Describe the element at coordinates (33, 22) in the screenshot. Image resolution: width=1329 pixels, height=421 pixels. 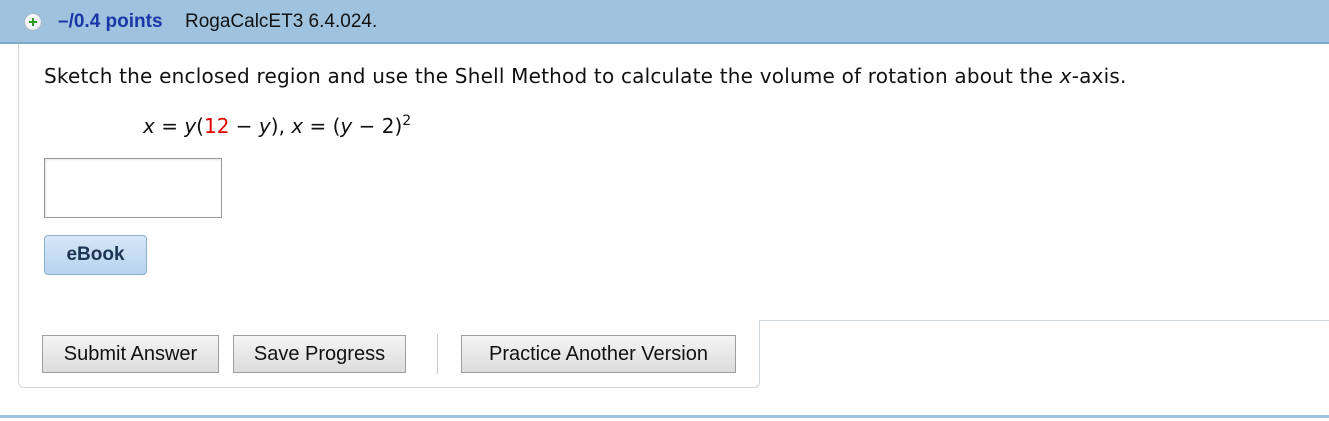
I see `plus-expand-icon` at that location.